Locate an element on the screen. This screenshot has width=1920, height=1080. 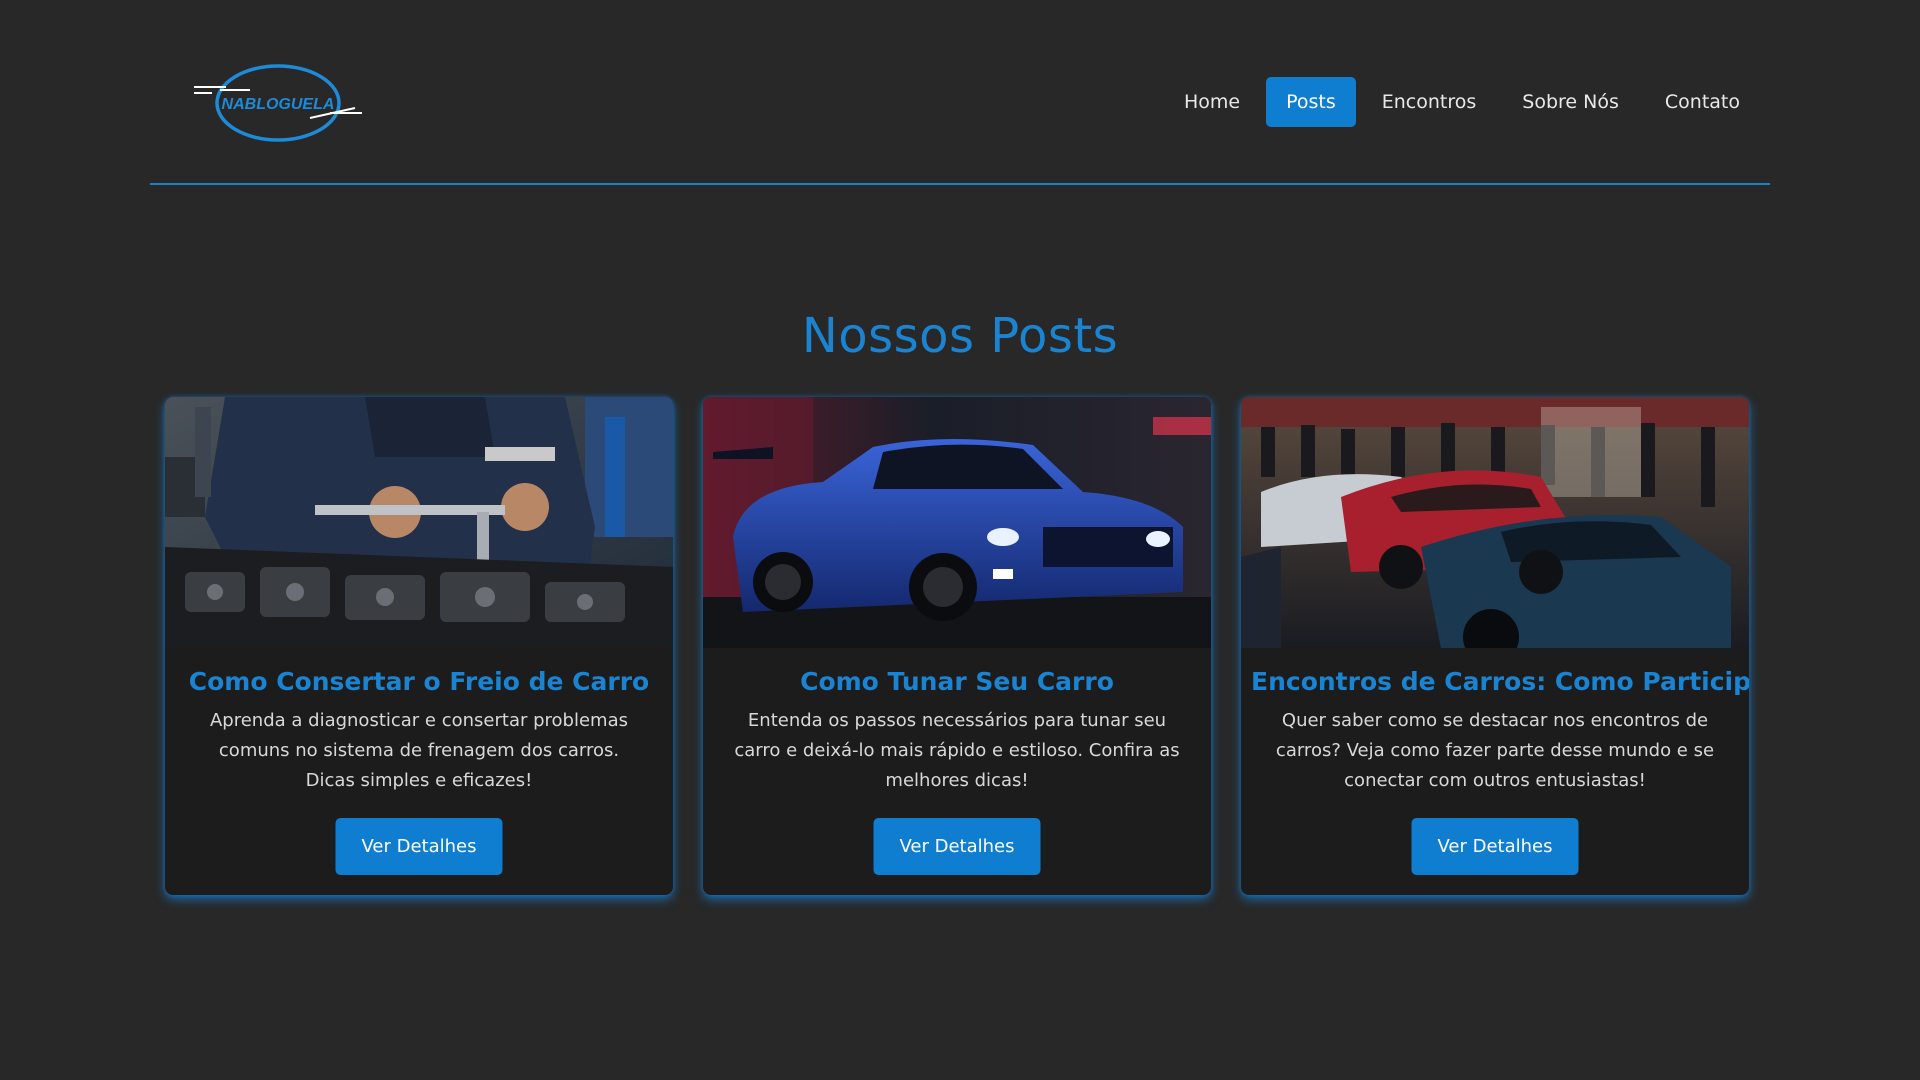
blue-car-photo-icon is located at coordinates (957, 522).